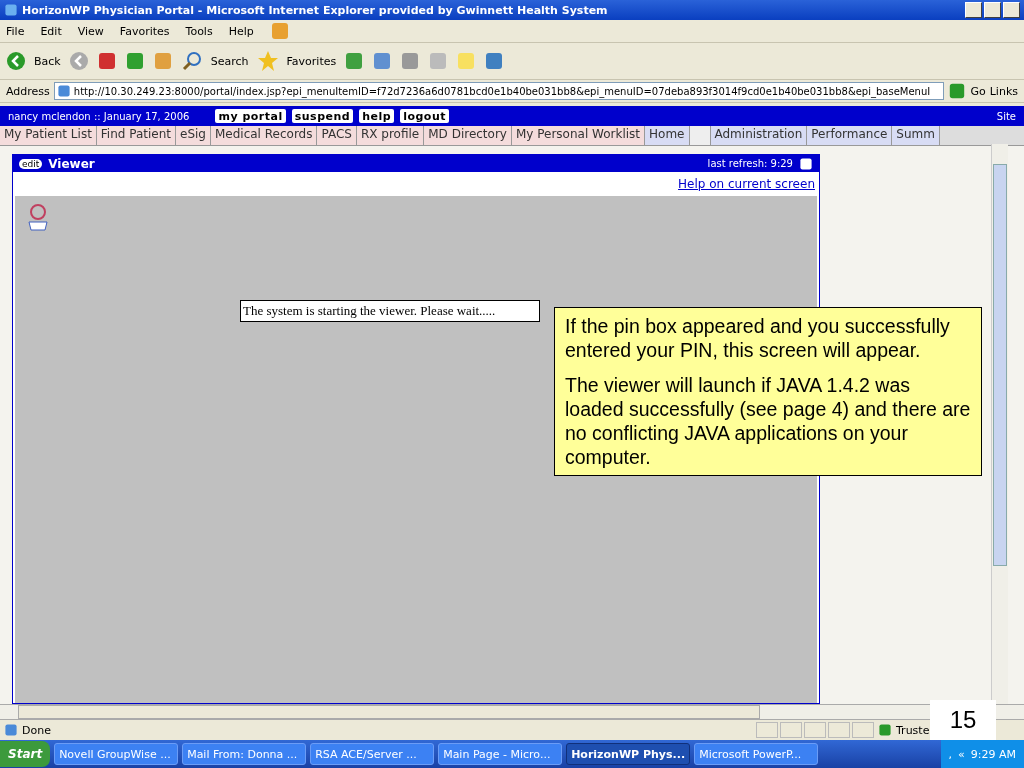 The height and width of the screenshot is (768, 1024). I want to click on menu-item: File, so click(15, 31).